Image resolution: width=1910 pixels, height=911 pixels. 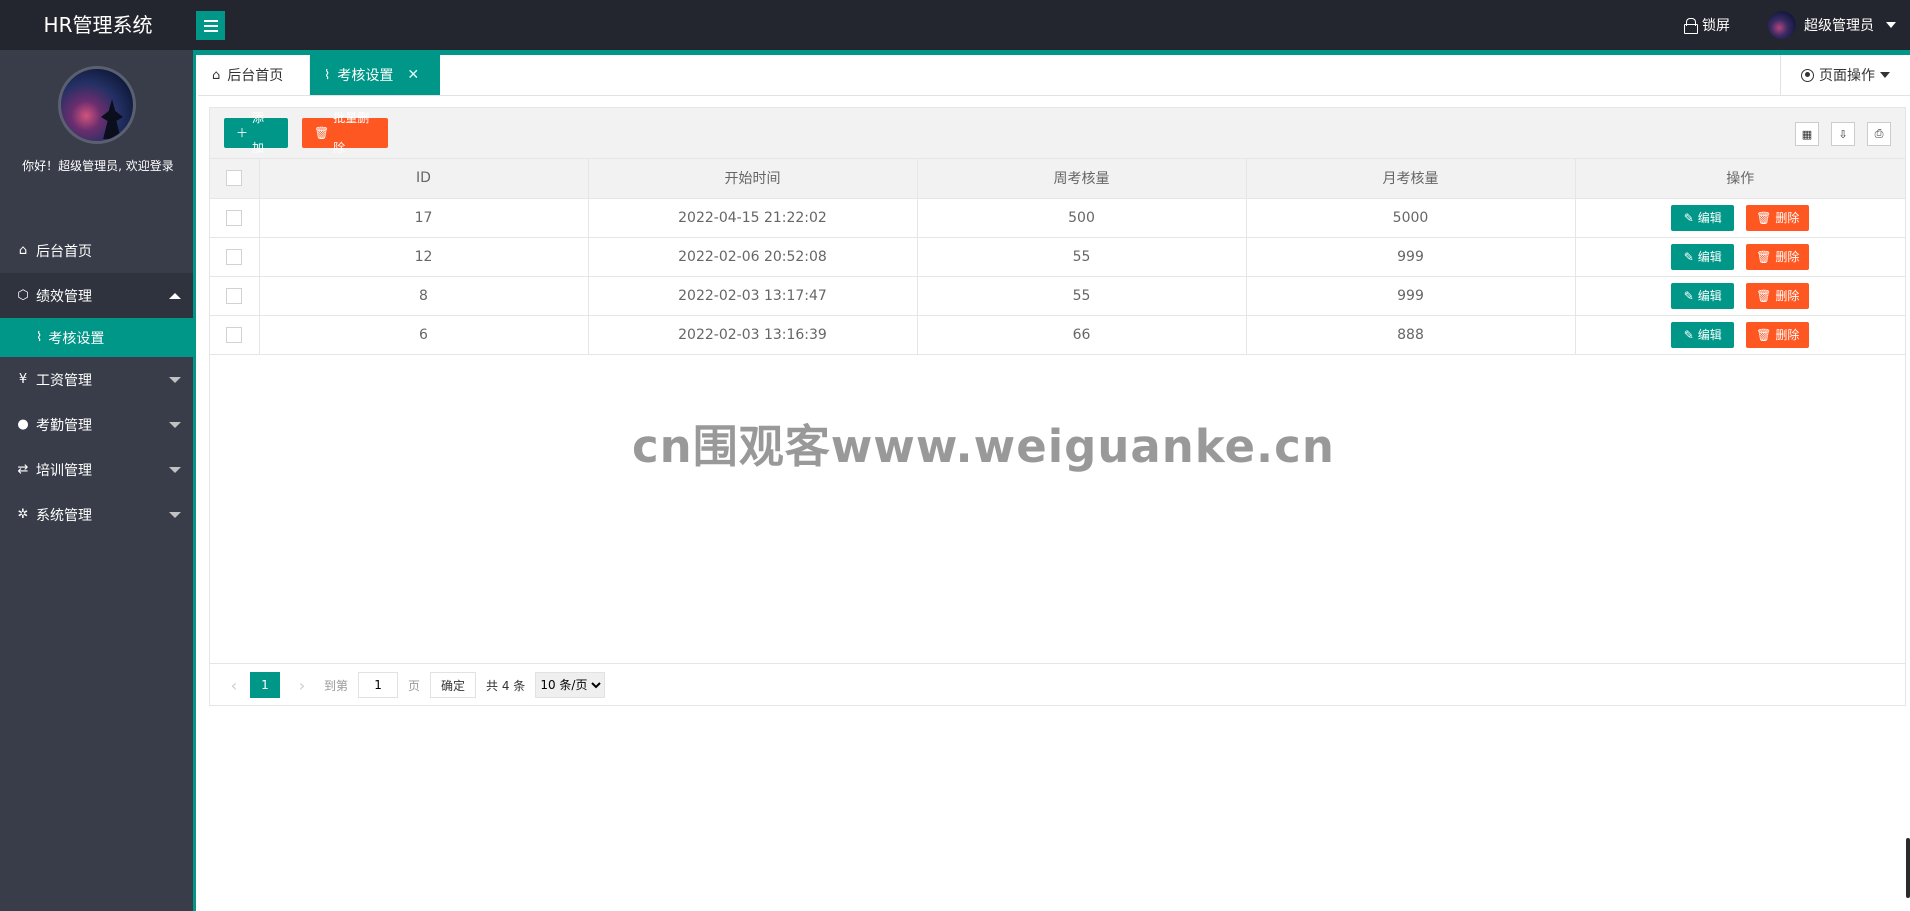 What do you see at coordinates (1082, 335) in the screenshot?
I see `cell-weekly: 66` at bounding box center [1082, 335].